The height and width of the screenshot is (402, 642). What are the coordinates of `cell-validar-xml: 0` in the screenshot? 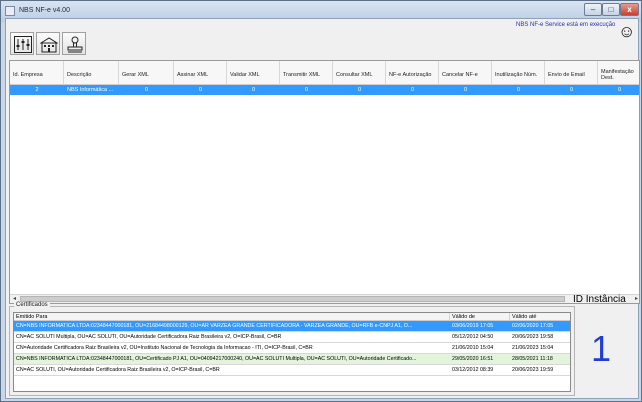 It's located at (253, 90).